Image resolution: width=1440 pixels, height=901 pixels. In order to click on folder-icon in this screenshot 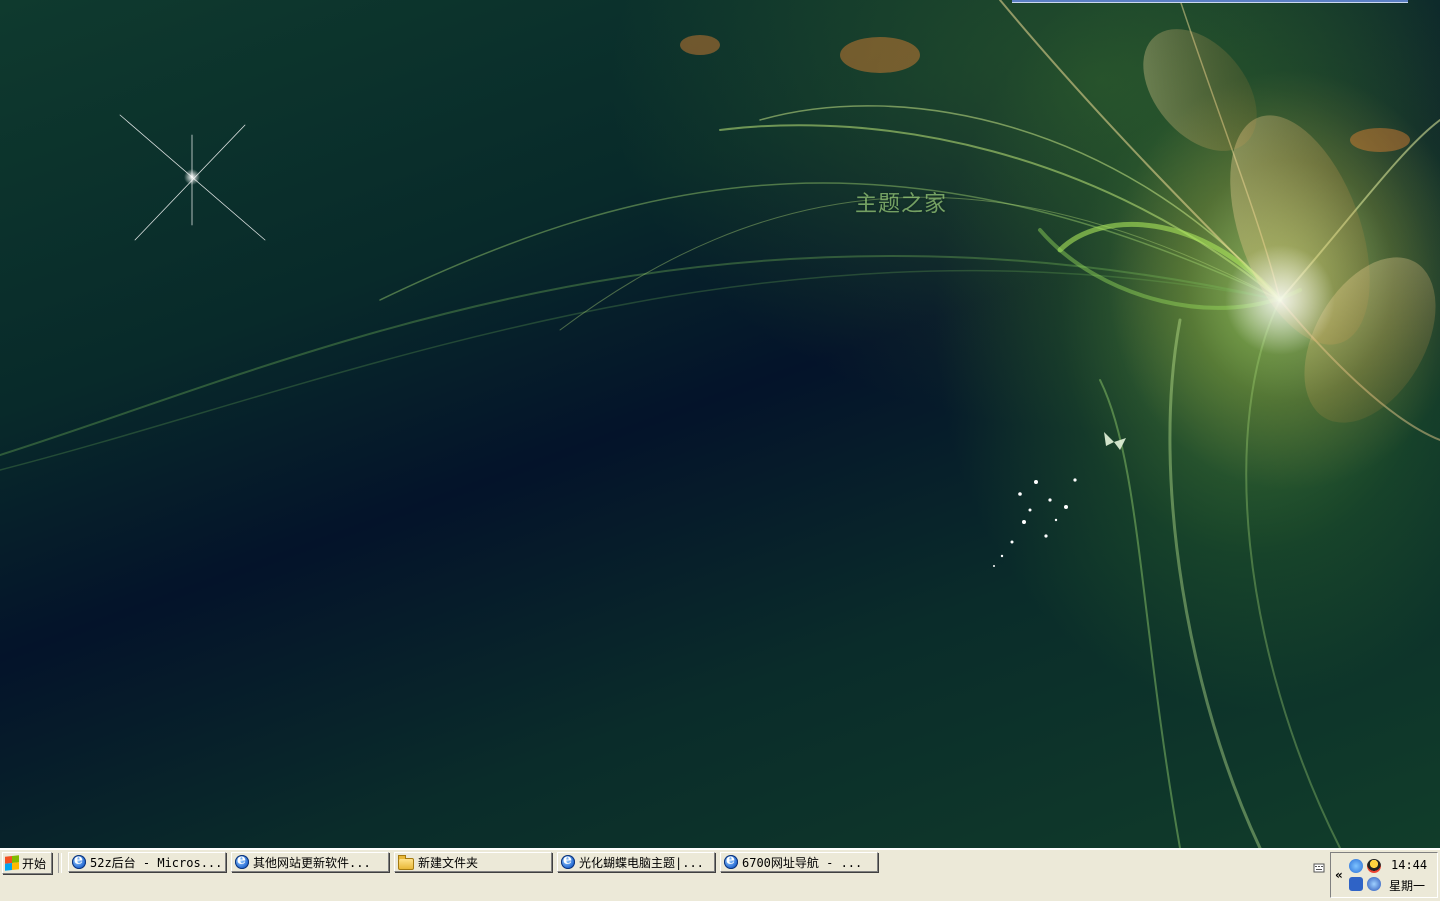, I will do `click(406, 862)`.